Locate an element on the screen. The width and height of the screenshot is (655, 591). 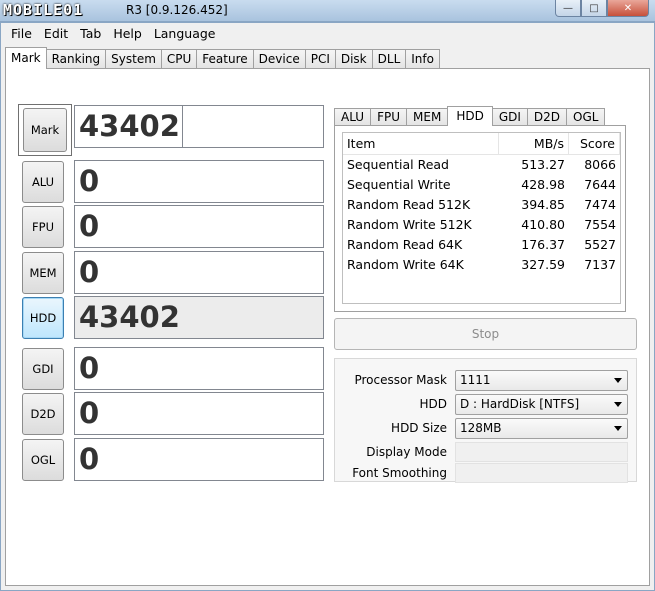
menu-language: Language is located at coordinates (185, 33).